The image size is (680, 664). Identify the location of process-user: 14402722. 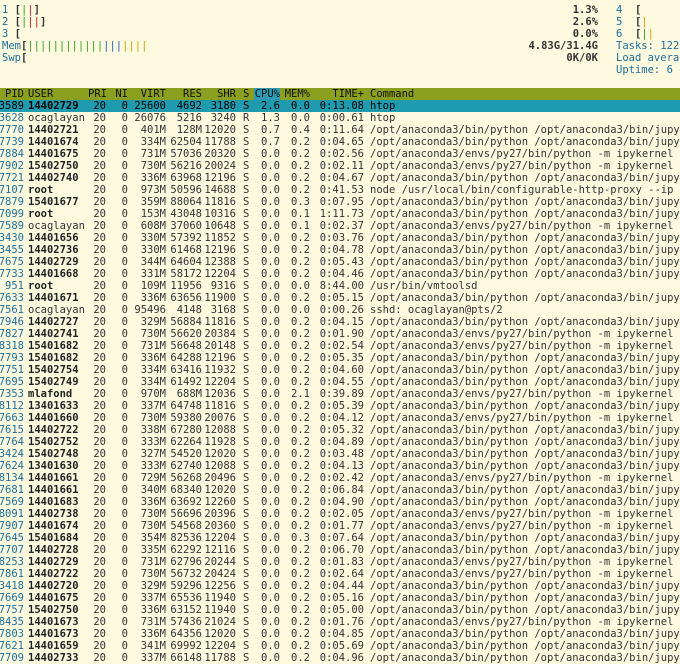
(53, 430).